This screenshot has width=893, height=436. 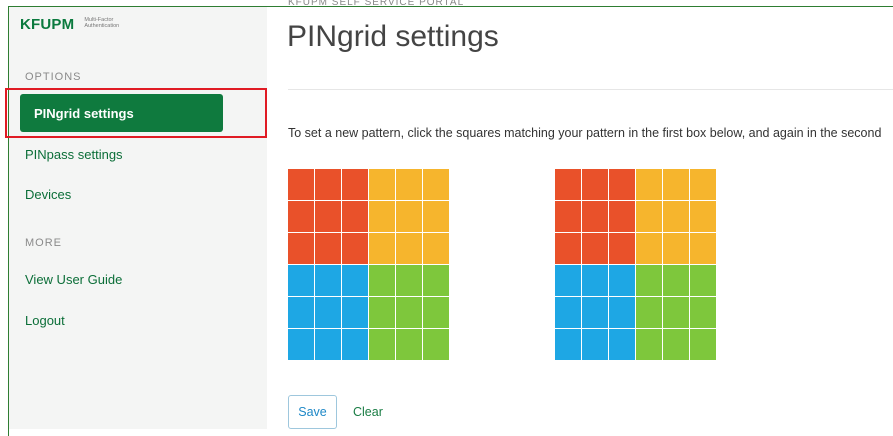 I want to click on brand-subtitle: Multi-Factor Authentication, so click(x=102, y=23).